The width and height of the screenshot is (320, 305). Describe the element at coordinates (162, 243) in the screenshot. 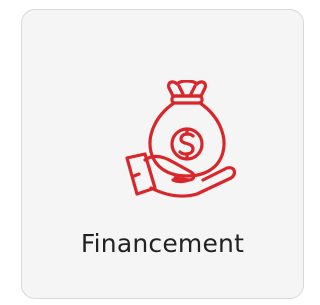

I see `tile-label: Financement` at that location.